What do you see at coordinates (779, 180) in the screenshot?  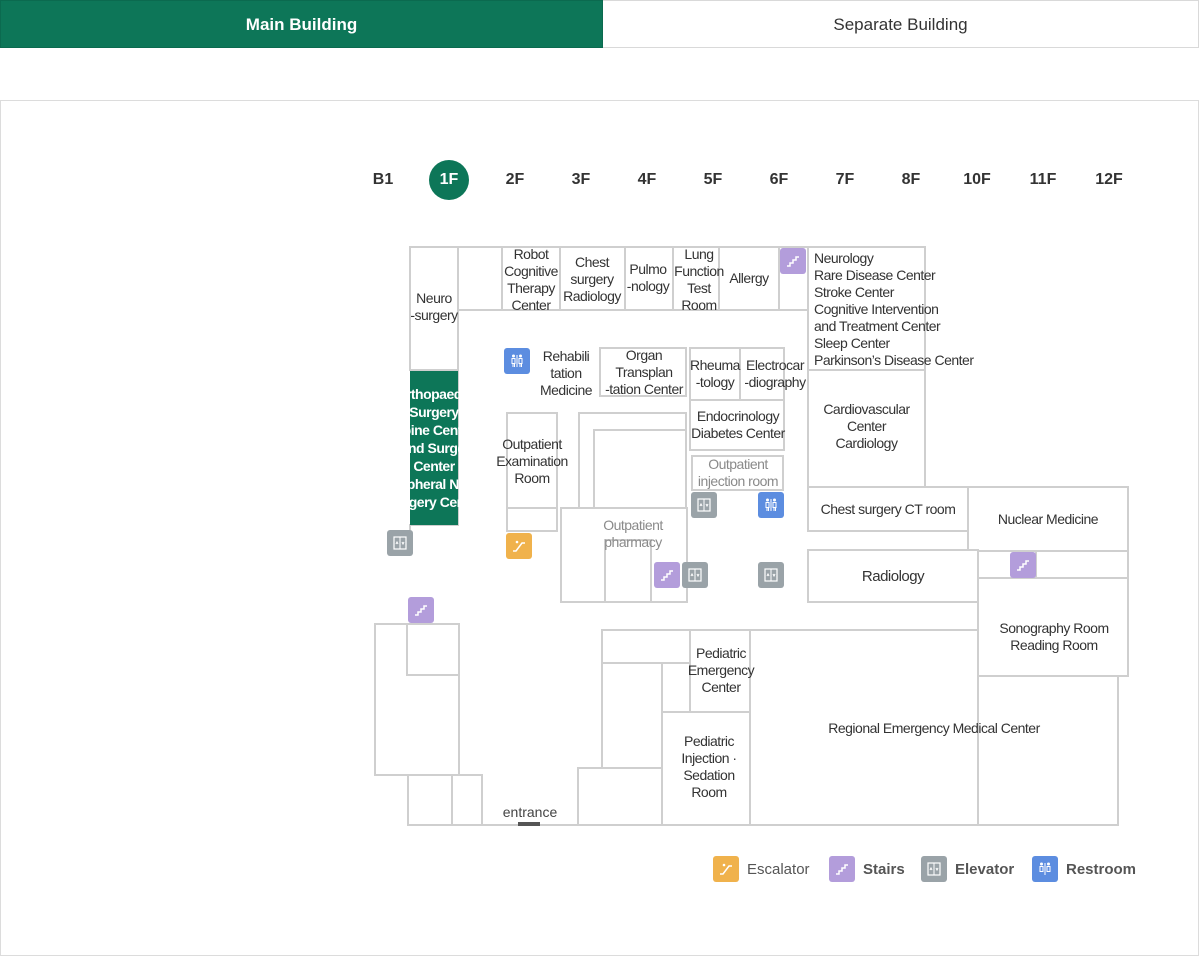 I see `floor-button-6f: 6F` at bounding box center [779, 180].